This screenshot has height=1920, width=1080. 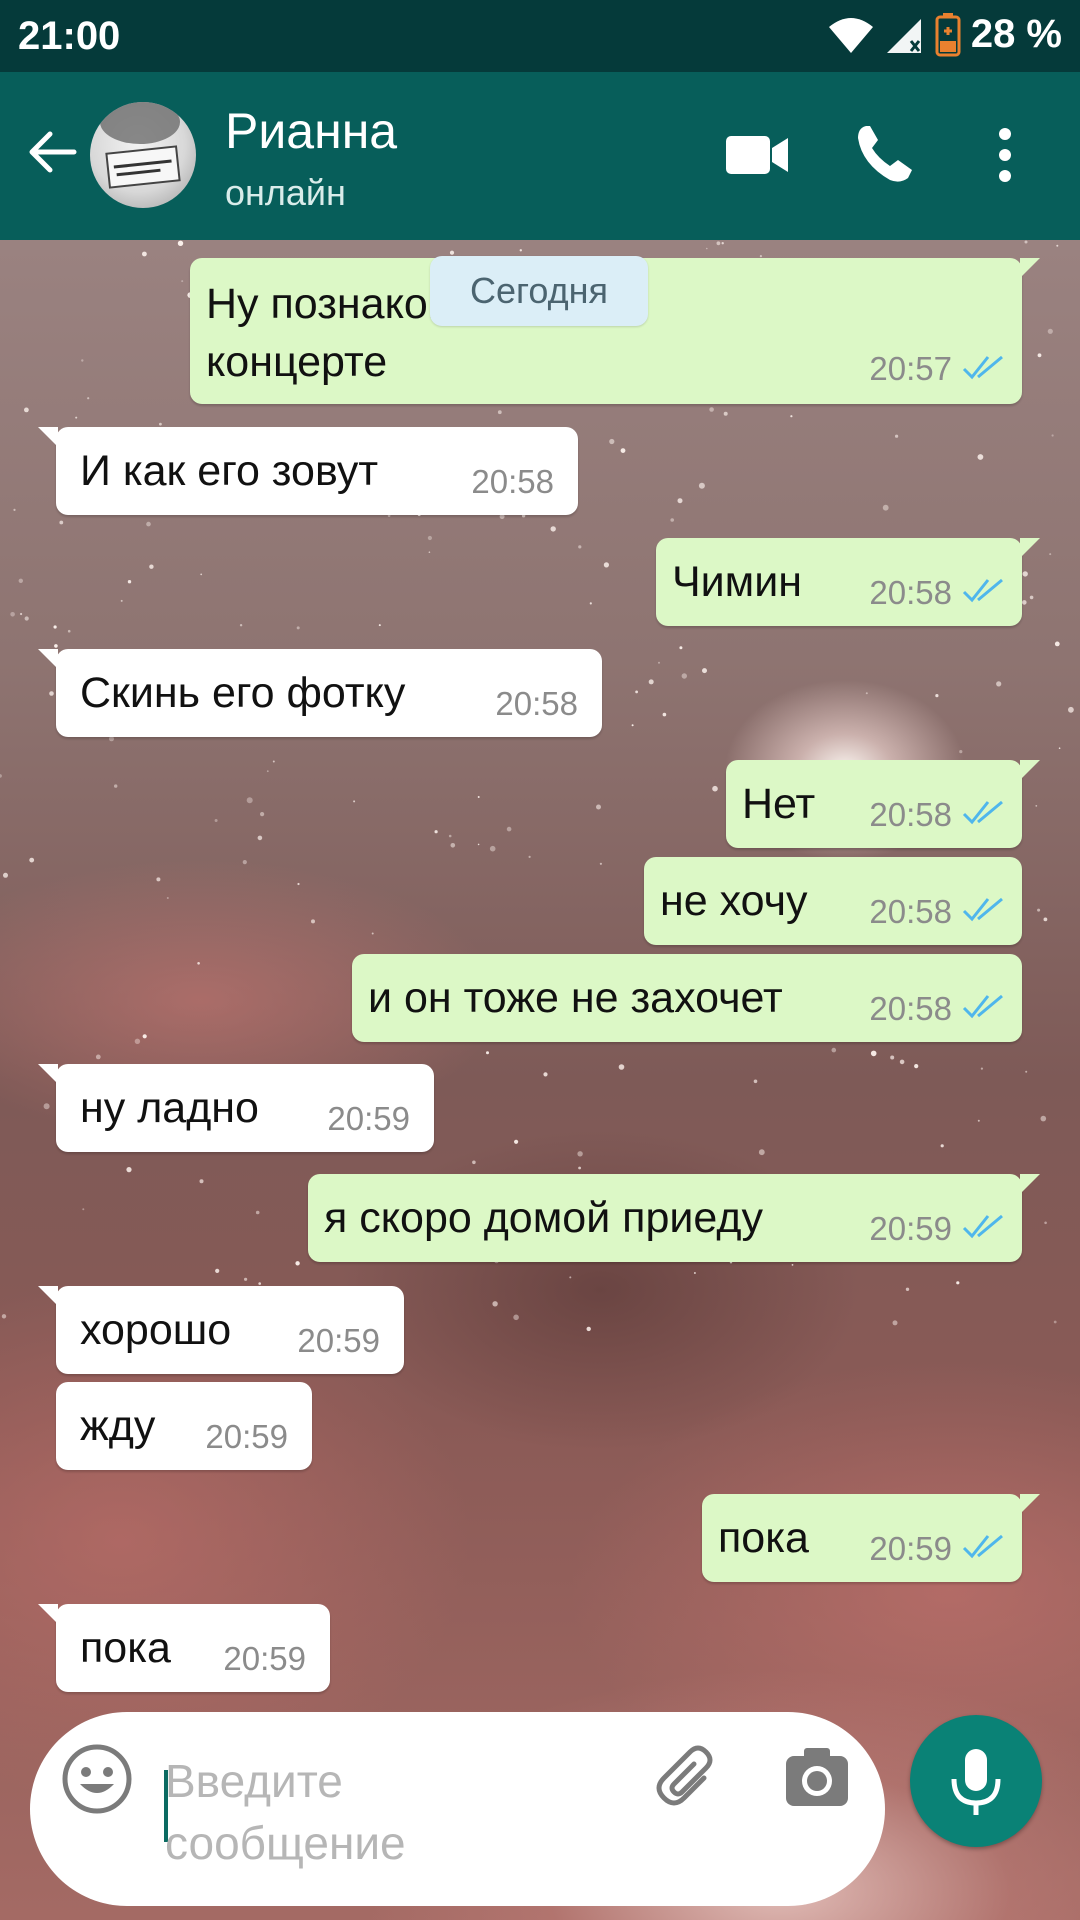 What do you see at coordinates (345, 1815) in the screenshot?
I see `message-input: Введите сообщение` at bounding box center [345, 1815].